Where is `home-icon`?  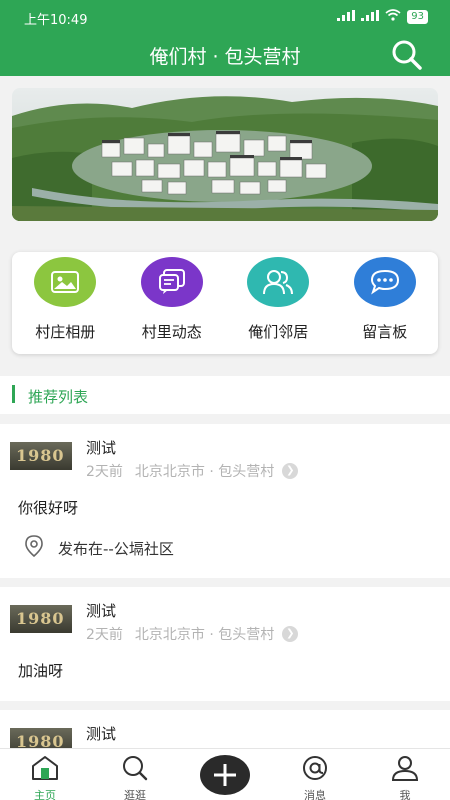 home-icon is located at coordinates (45, 770).